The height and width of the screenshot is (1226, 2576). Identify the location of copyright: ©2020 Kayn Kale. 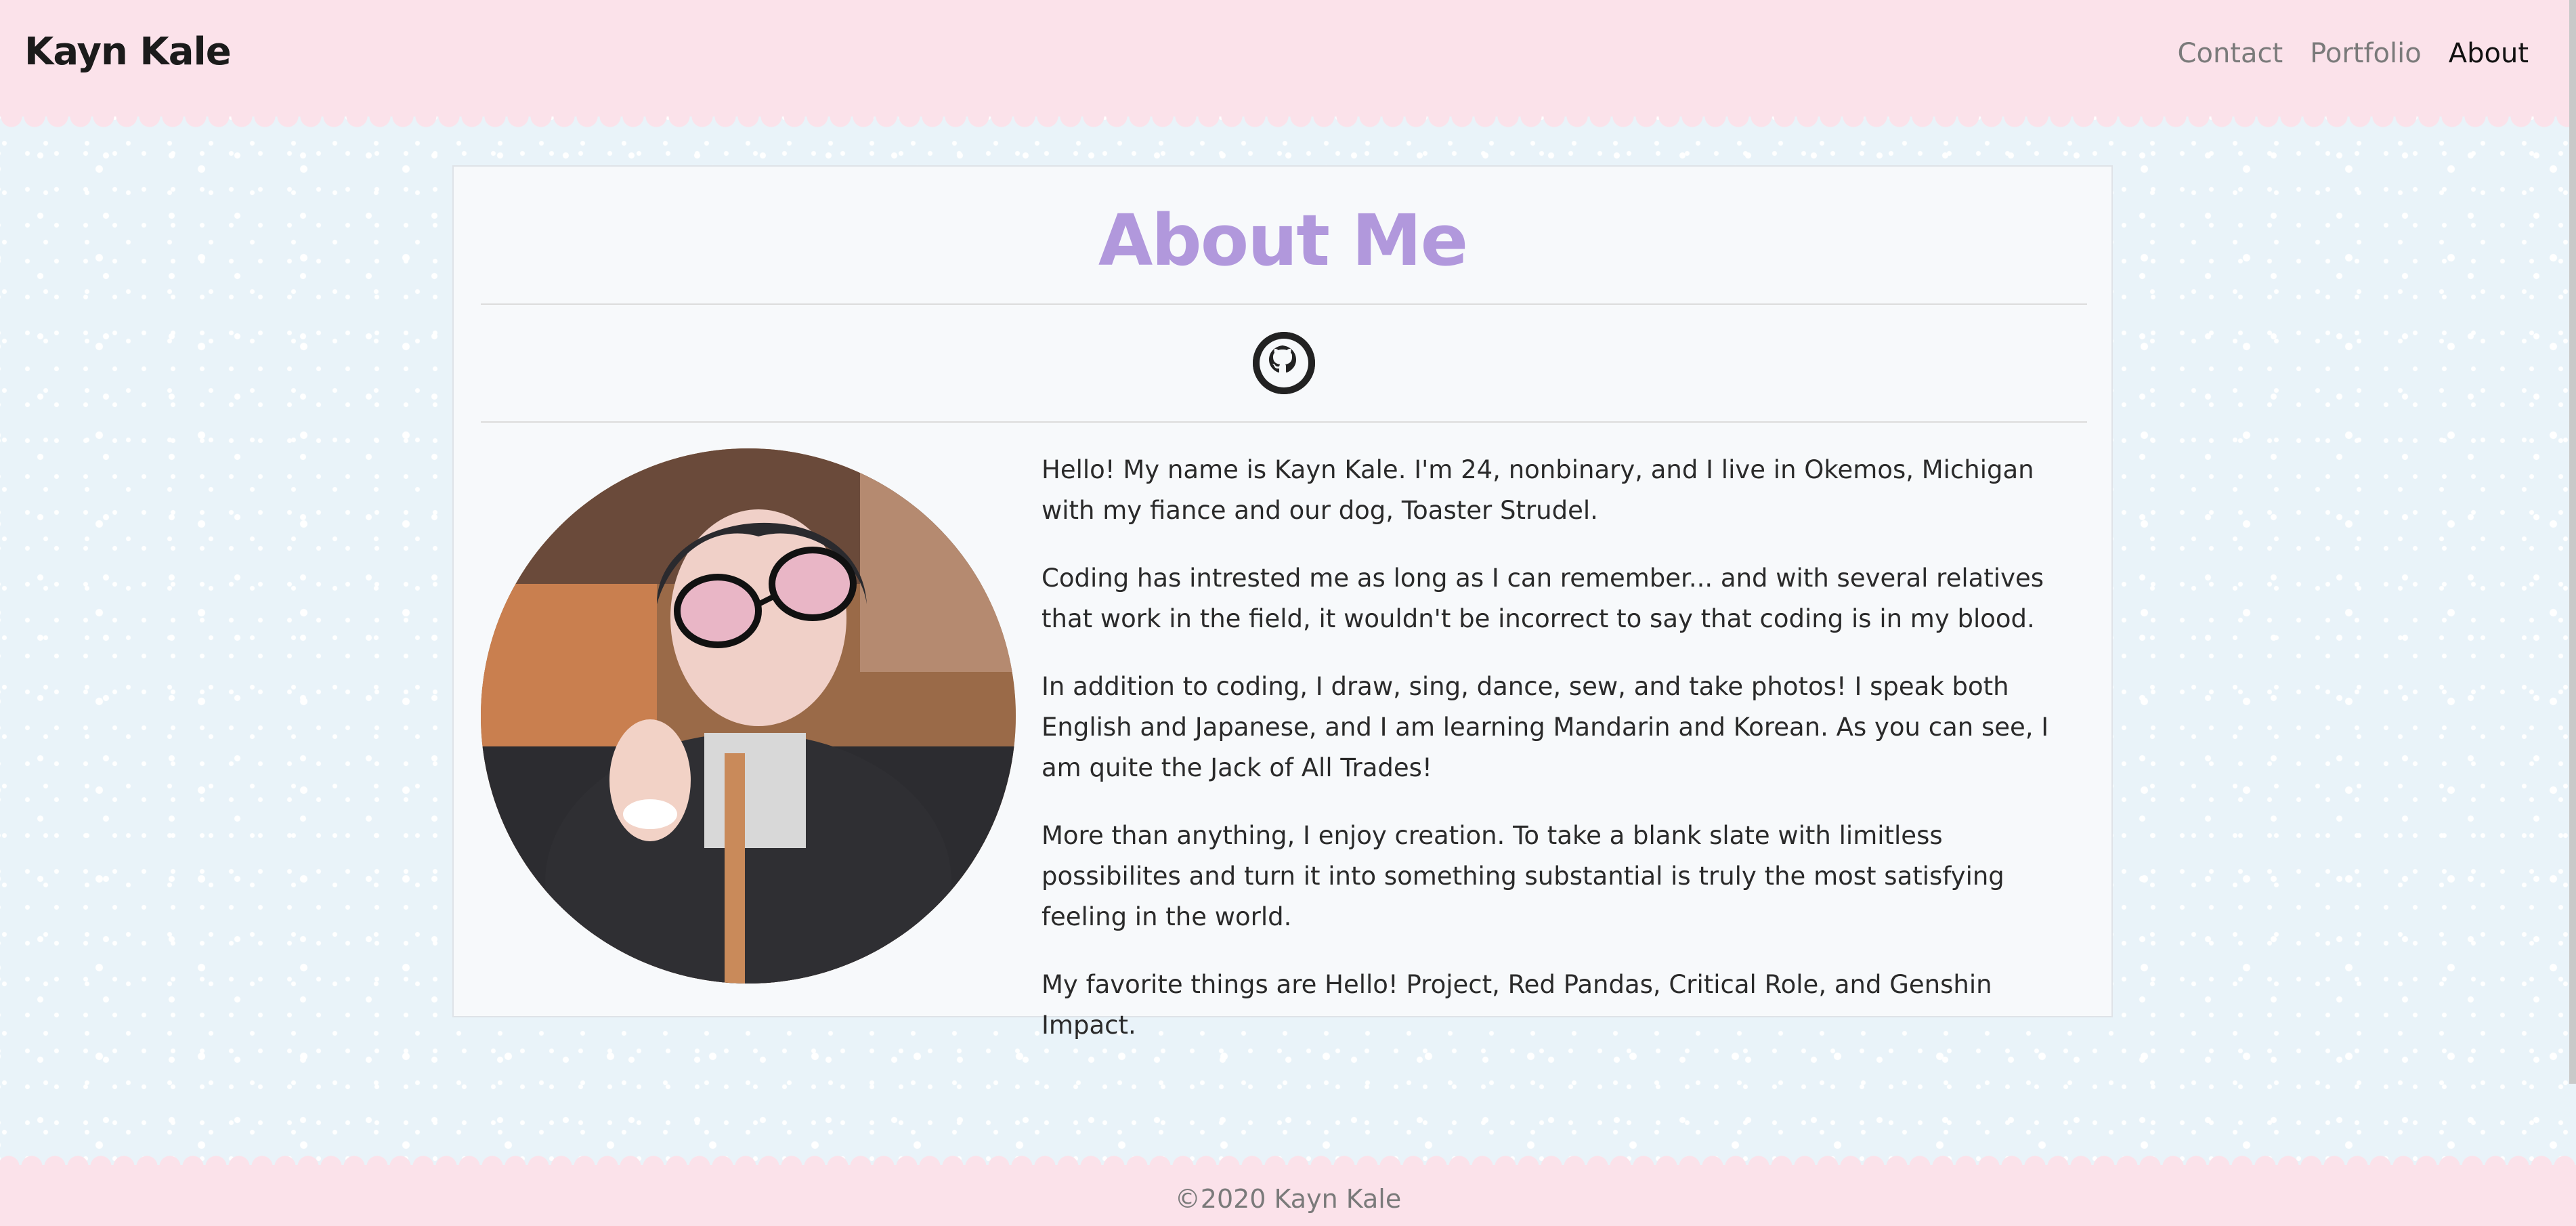
(1288, 1199).